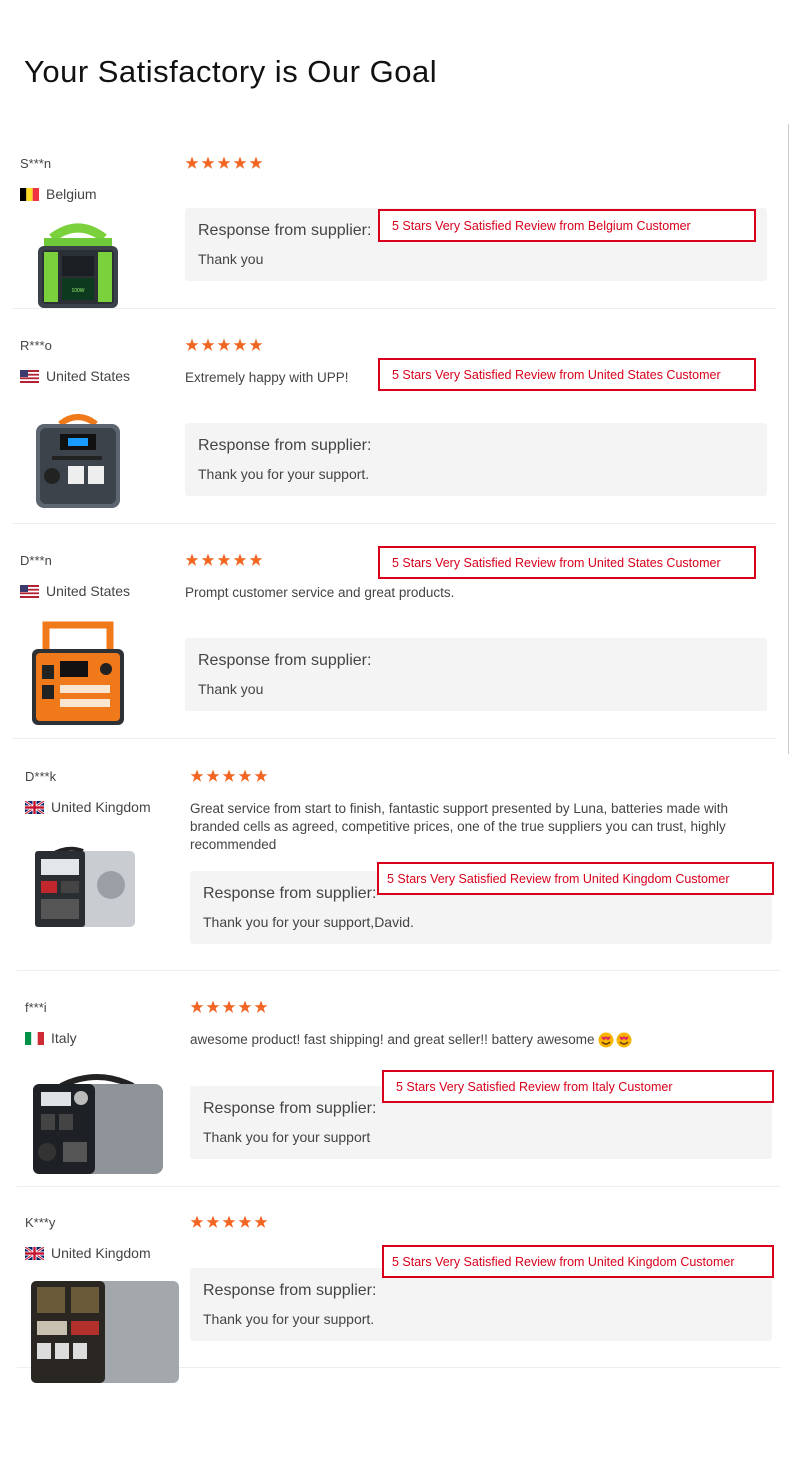  I want to click on review-comment: Extremely happy with UPP!, so click(267, 377).